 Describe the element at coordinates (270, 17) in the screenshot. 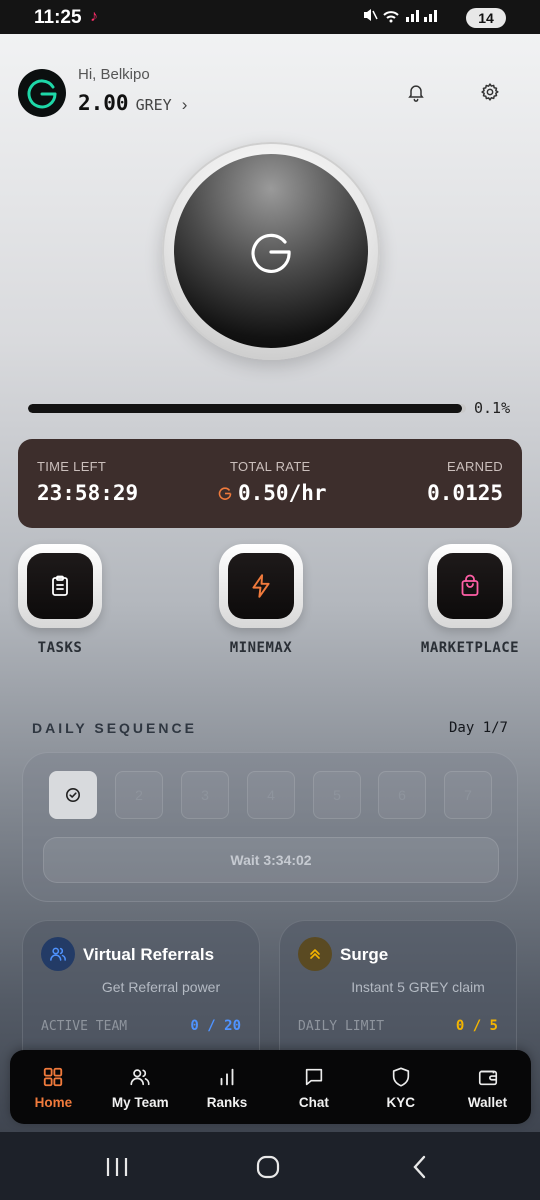

I see `status-bar: 11:25 ♪ 14` at that location.